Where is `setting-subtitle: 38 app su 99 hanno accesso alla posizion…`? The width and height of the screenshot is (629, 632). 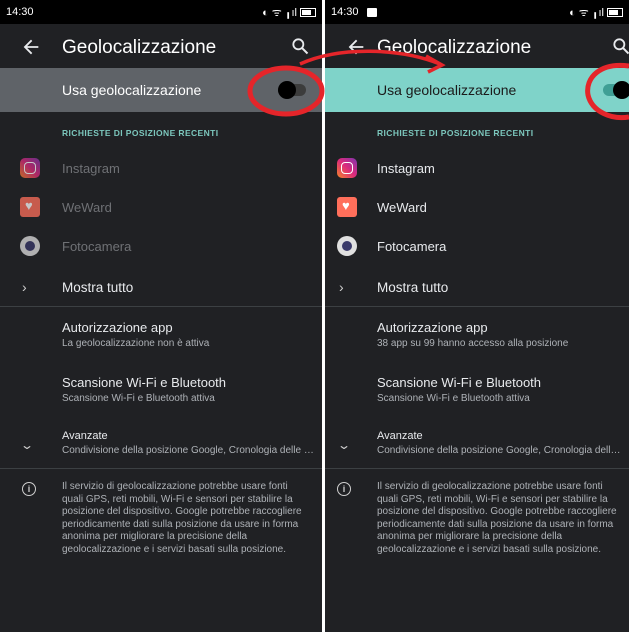
setting-subtitle: 38 app su 99 hanno accesso alla posizion… is located at coordinates (473, 343).